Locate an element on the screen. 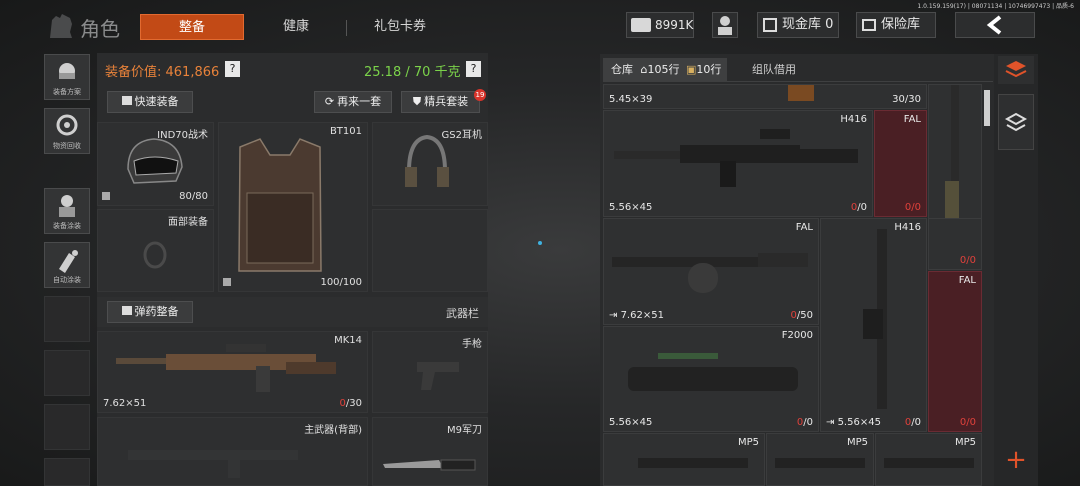  ammo-prep-button: 弹药整备 is located at coordinates (150, 312).